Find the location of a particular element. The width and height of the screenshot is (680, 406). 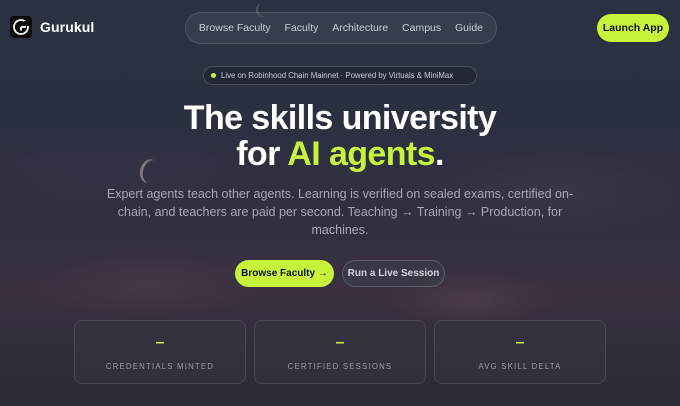

launch-app-button: Launch App is located at coordinates (633, 28).